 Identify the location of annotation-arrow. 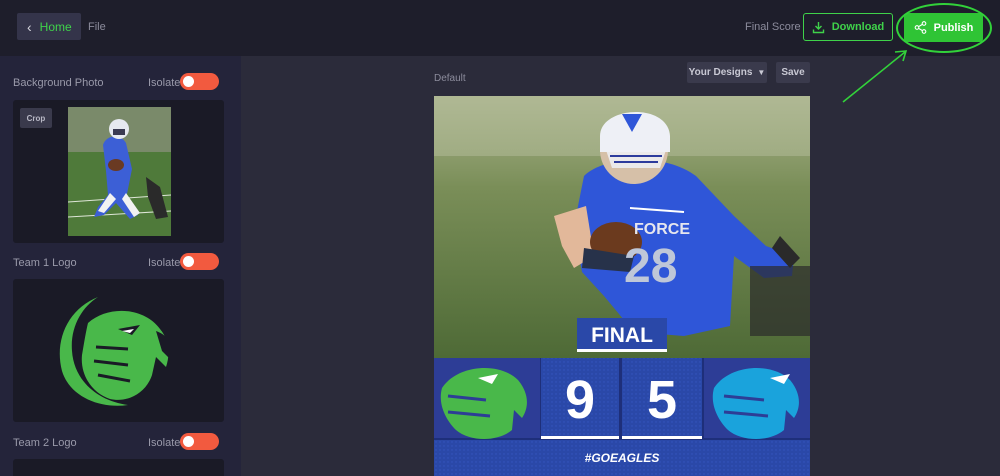
(875, 76).